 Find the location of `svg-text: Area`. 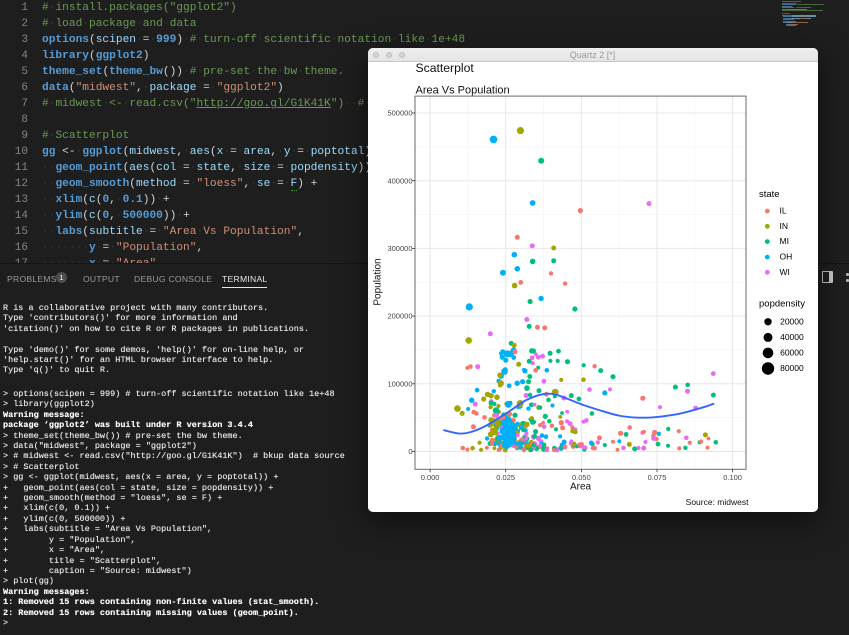

svg-text: Area is located at coordinates (580, 486).